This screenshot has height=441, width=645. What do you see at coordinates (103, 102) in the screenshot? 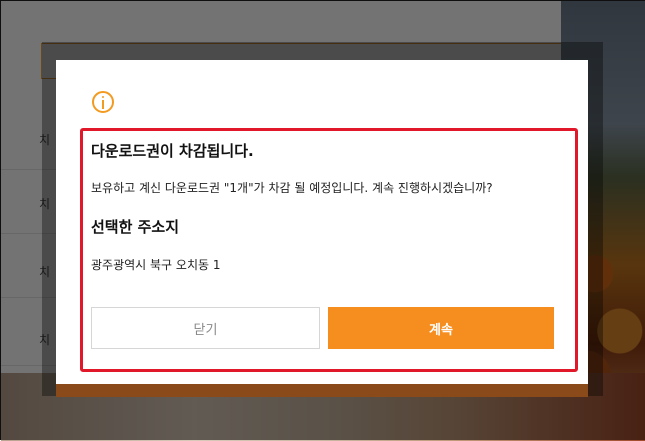
I see `info-icon` at bounding box center [103, 102].